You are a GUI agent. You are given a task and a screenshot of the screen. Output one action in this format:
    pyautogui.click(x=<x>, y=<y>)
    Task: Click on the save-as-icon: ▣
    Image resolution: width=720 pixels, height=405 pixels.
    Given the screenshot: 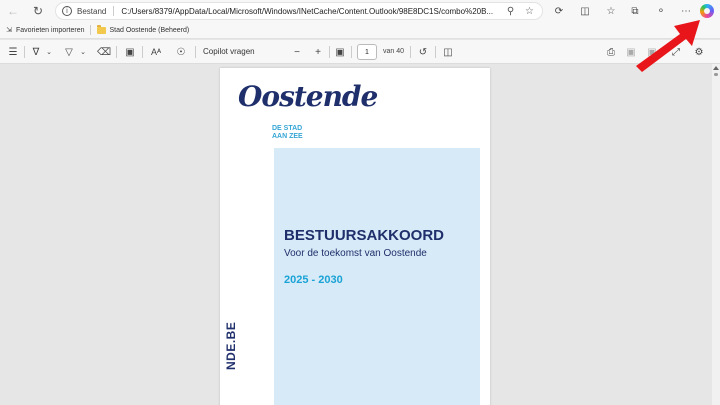 What is the action you would take?
    pyautogui.click(x=652, y=52)
    